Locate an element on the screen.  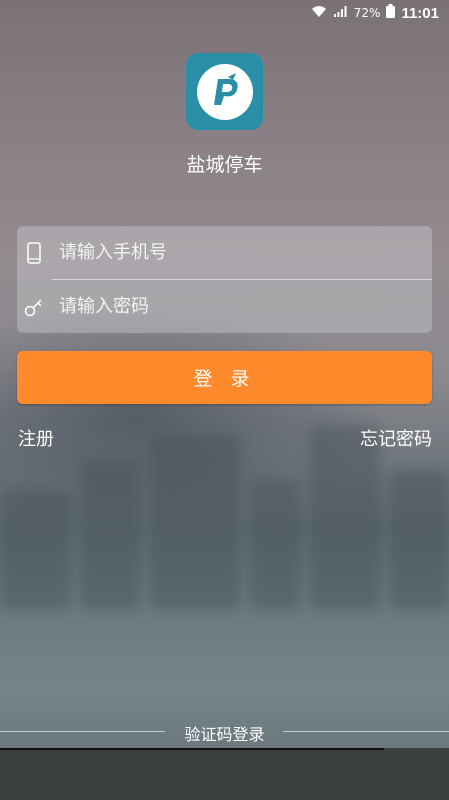
phone-icon is located at coordinates (34, 252).